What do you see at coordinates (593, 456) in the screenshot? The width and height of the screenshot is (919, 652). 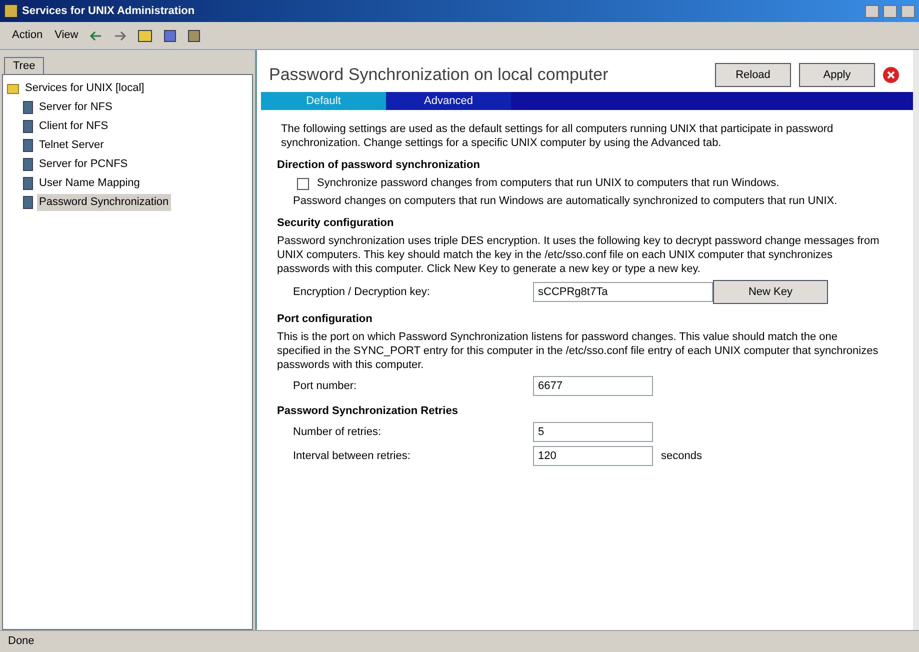 I see `input-field: 120` at bounding box center [593, 456].